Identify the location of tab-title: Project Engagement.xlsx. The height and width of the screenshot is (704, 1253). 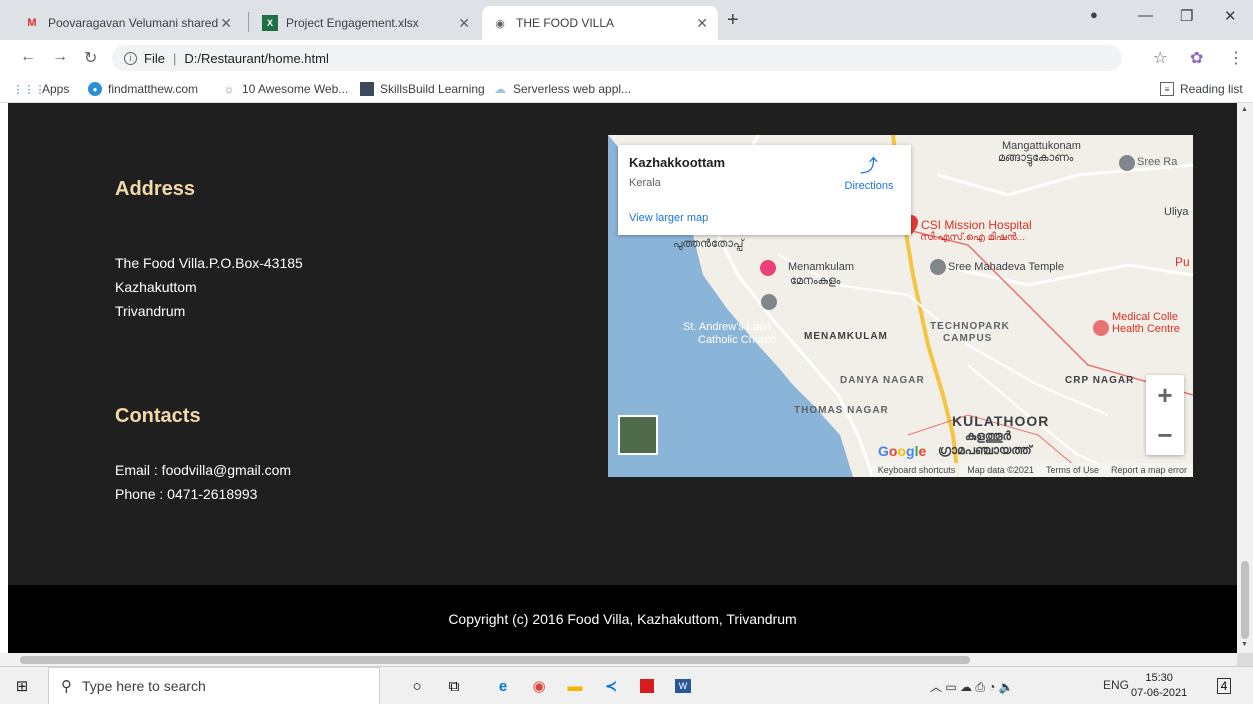
(352, 23).